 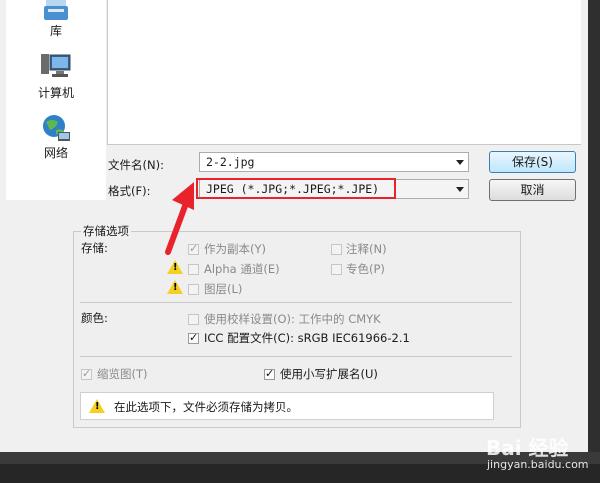 What do you see at coordinates (86, 373) in the screenshot?
I see `thumbnail-checkbox` at bounding box center [86, 373].